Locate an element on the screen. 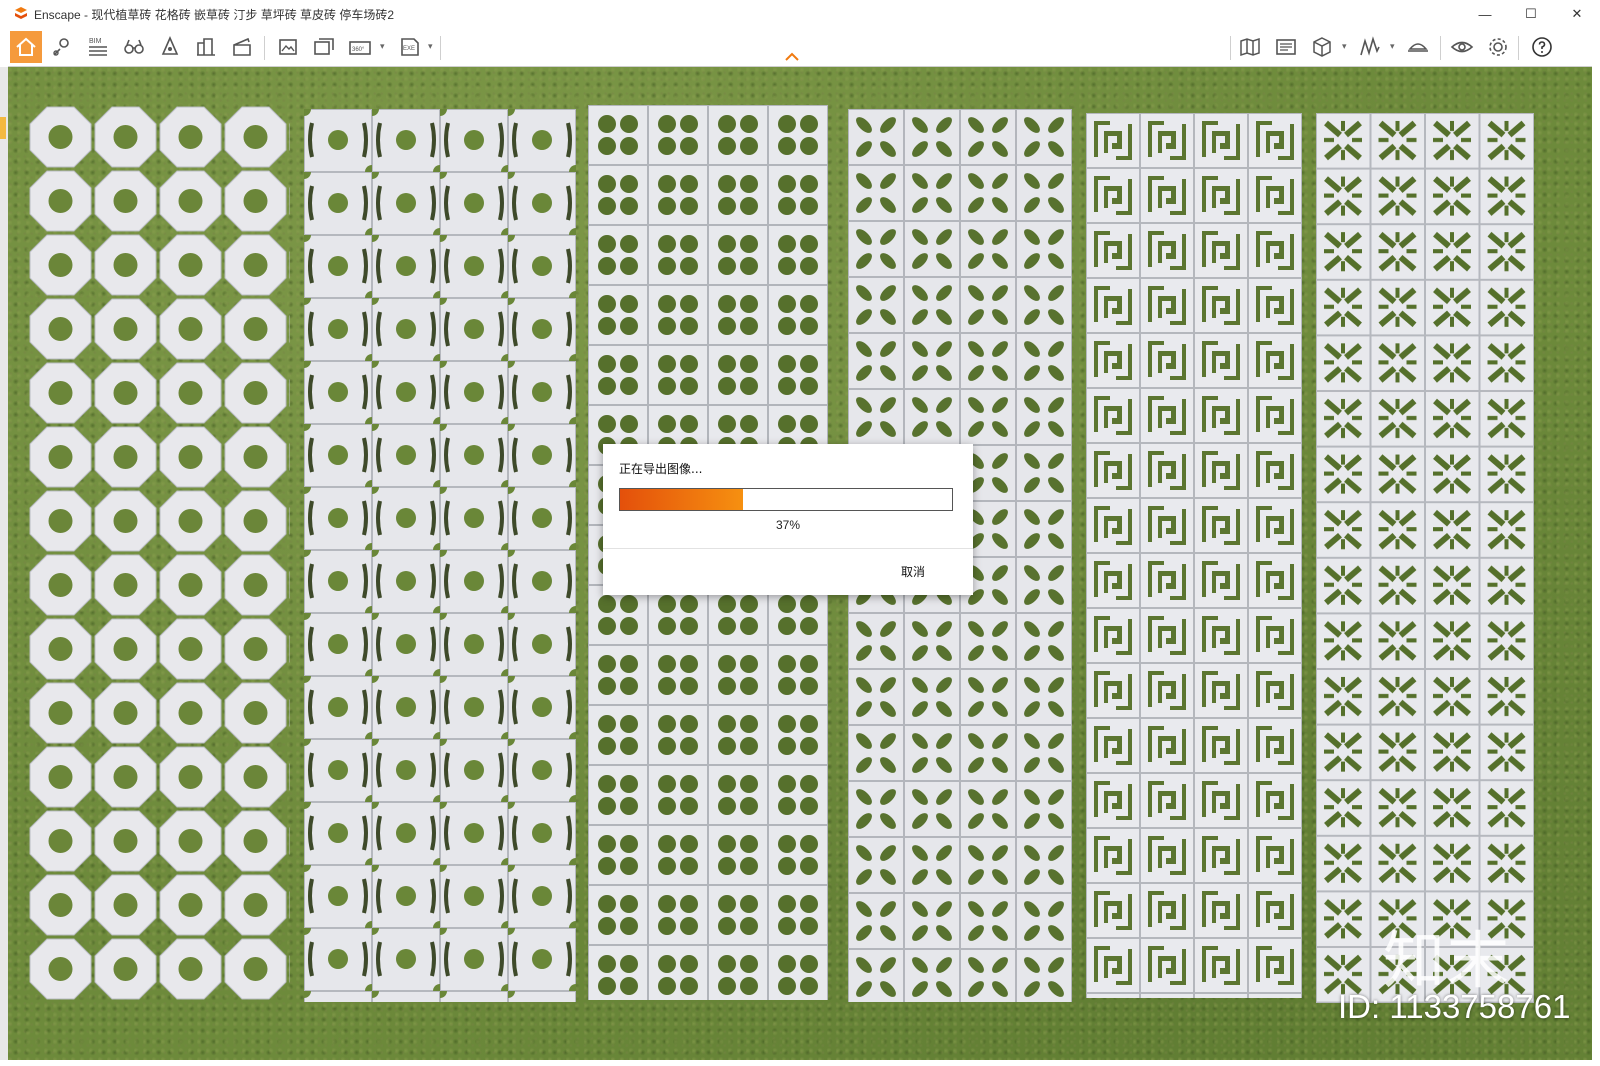  cancel-button: 取消 is located at coordinates (913, 571).